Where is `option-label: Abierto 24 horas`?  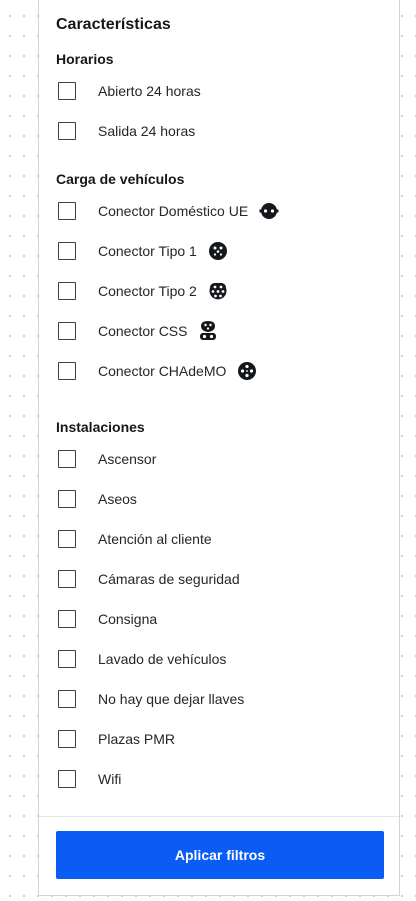 option-label: Abierto 24 horas is located at coordinates (149, 91).